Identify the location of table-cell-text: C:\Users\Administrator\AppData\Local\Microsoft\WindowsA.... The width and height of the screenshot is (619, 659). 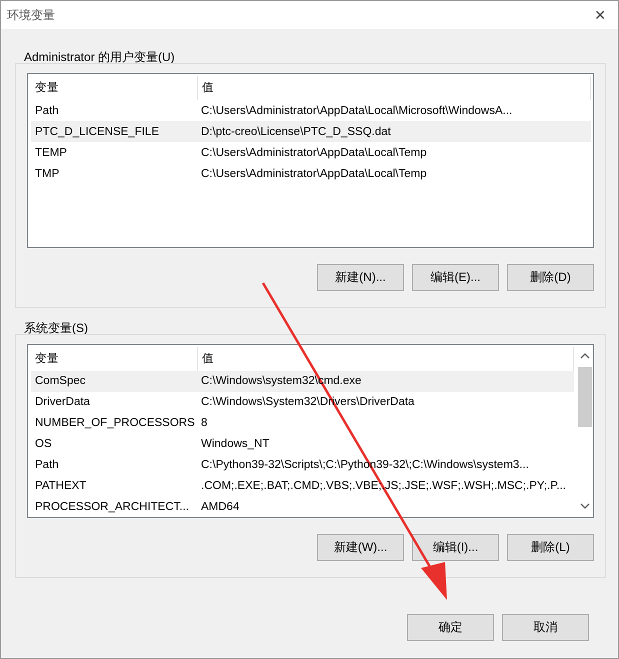
(356, 110).